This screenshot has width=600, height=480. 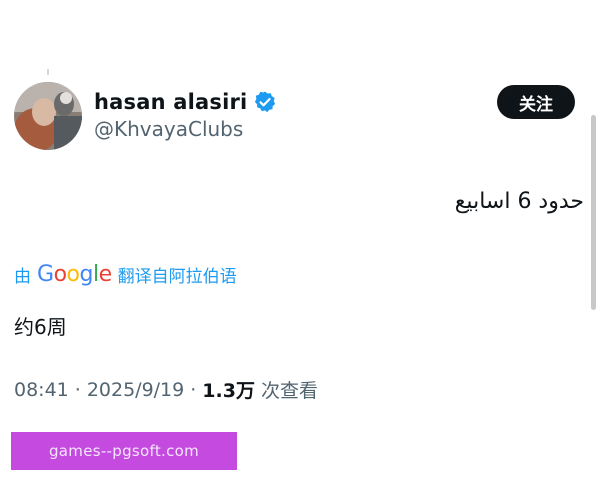 I want to click on tweet-meta: 08:41 · 2025/9/19 · 1.3万 次查看, so click(x=166, y=389).